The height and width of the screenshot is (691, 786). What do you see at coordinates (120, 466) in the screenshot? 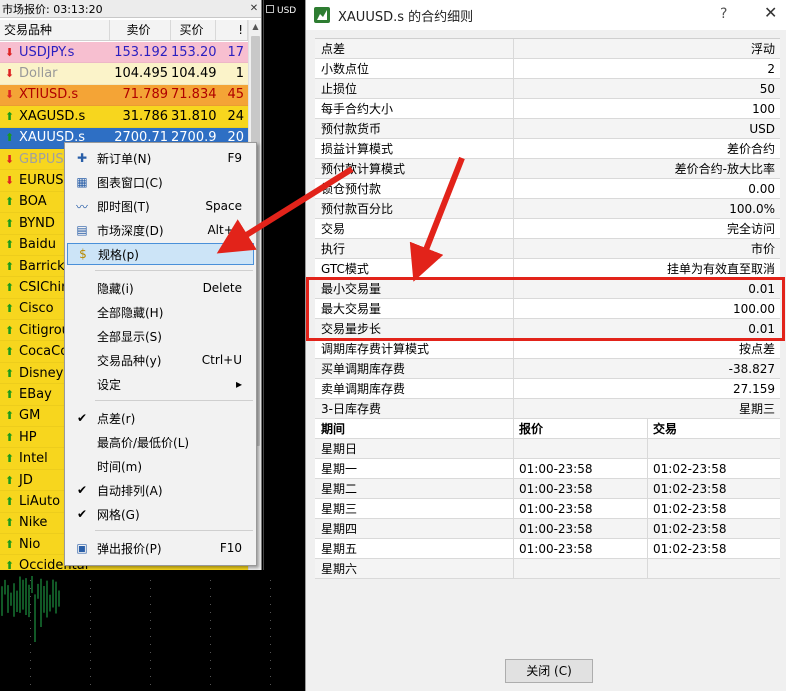
I see `menu-item-label: 时间(m)` at bounding box center [120, 466].